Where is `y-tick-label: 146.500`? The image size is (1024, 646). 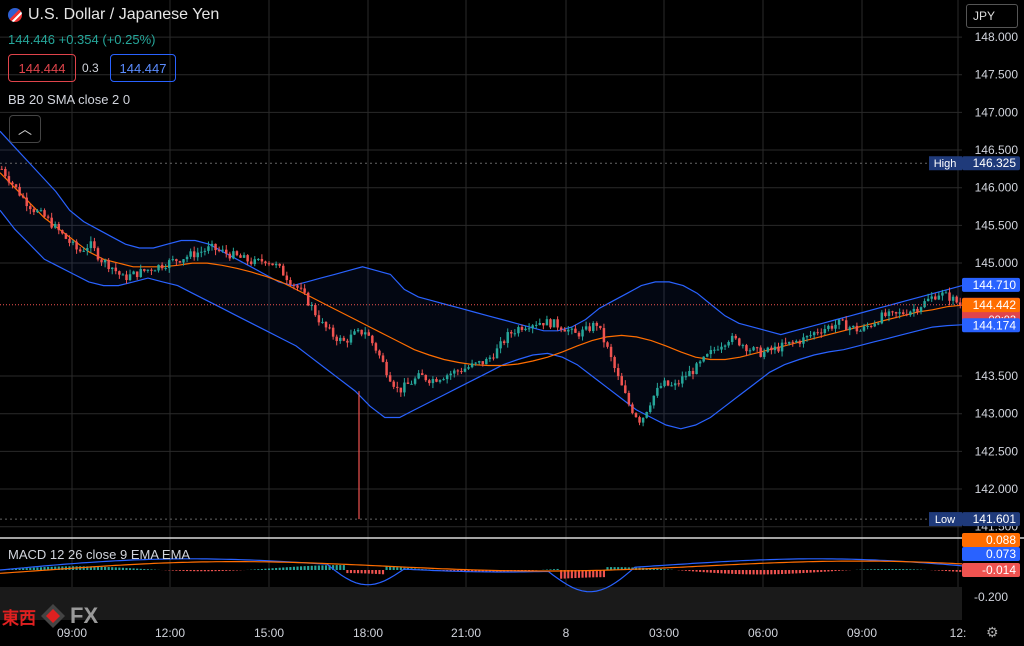
y-tick-label: 146.500 is located at coordinates (997, 150).